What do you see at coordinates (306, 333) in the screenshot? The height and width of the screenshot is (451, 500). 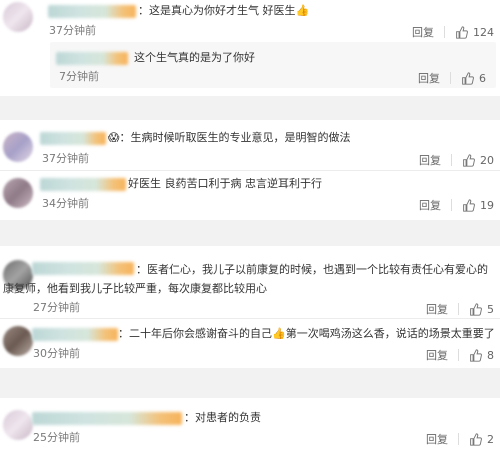 I see `comment-text: ：二十年后你会感谢奋斗的自己👍第一次喝鸡汤这么香，说话的场景太重要了` at bounding box center [306, 333].